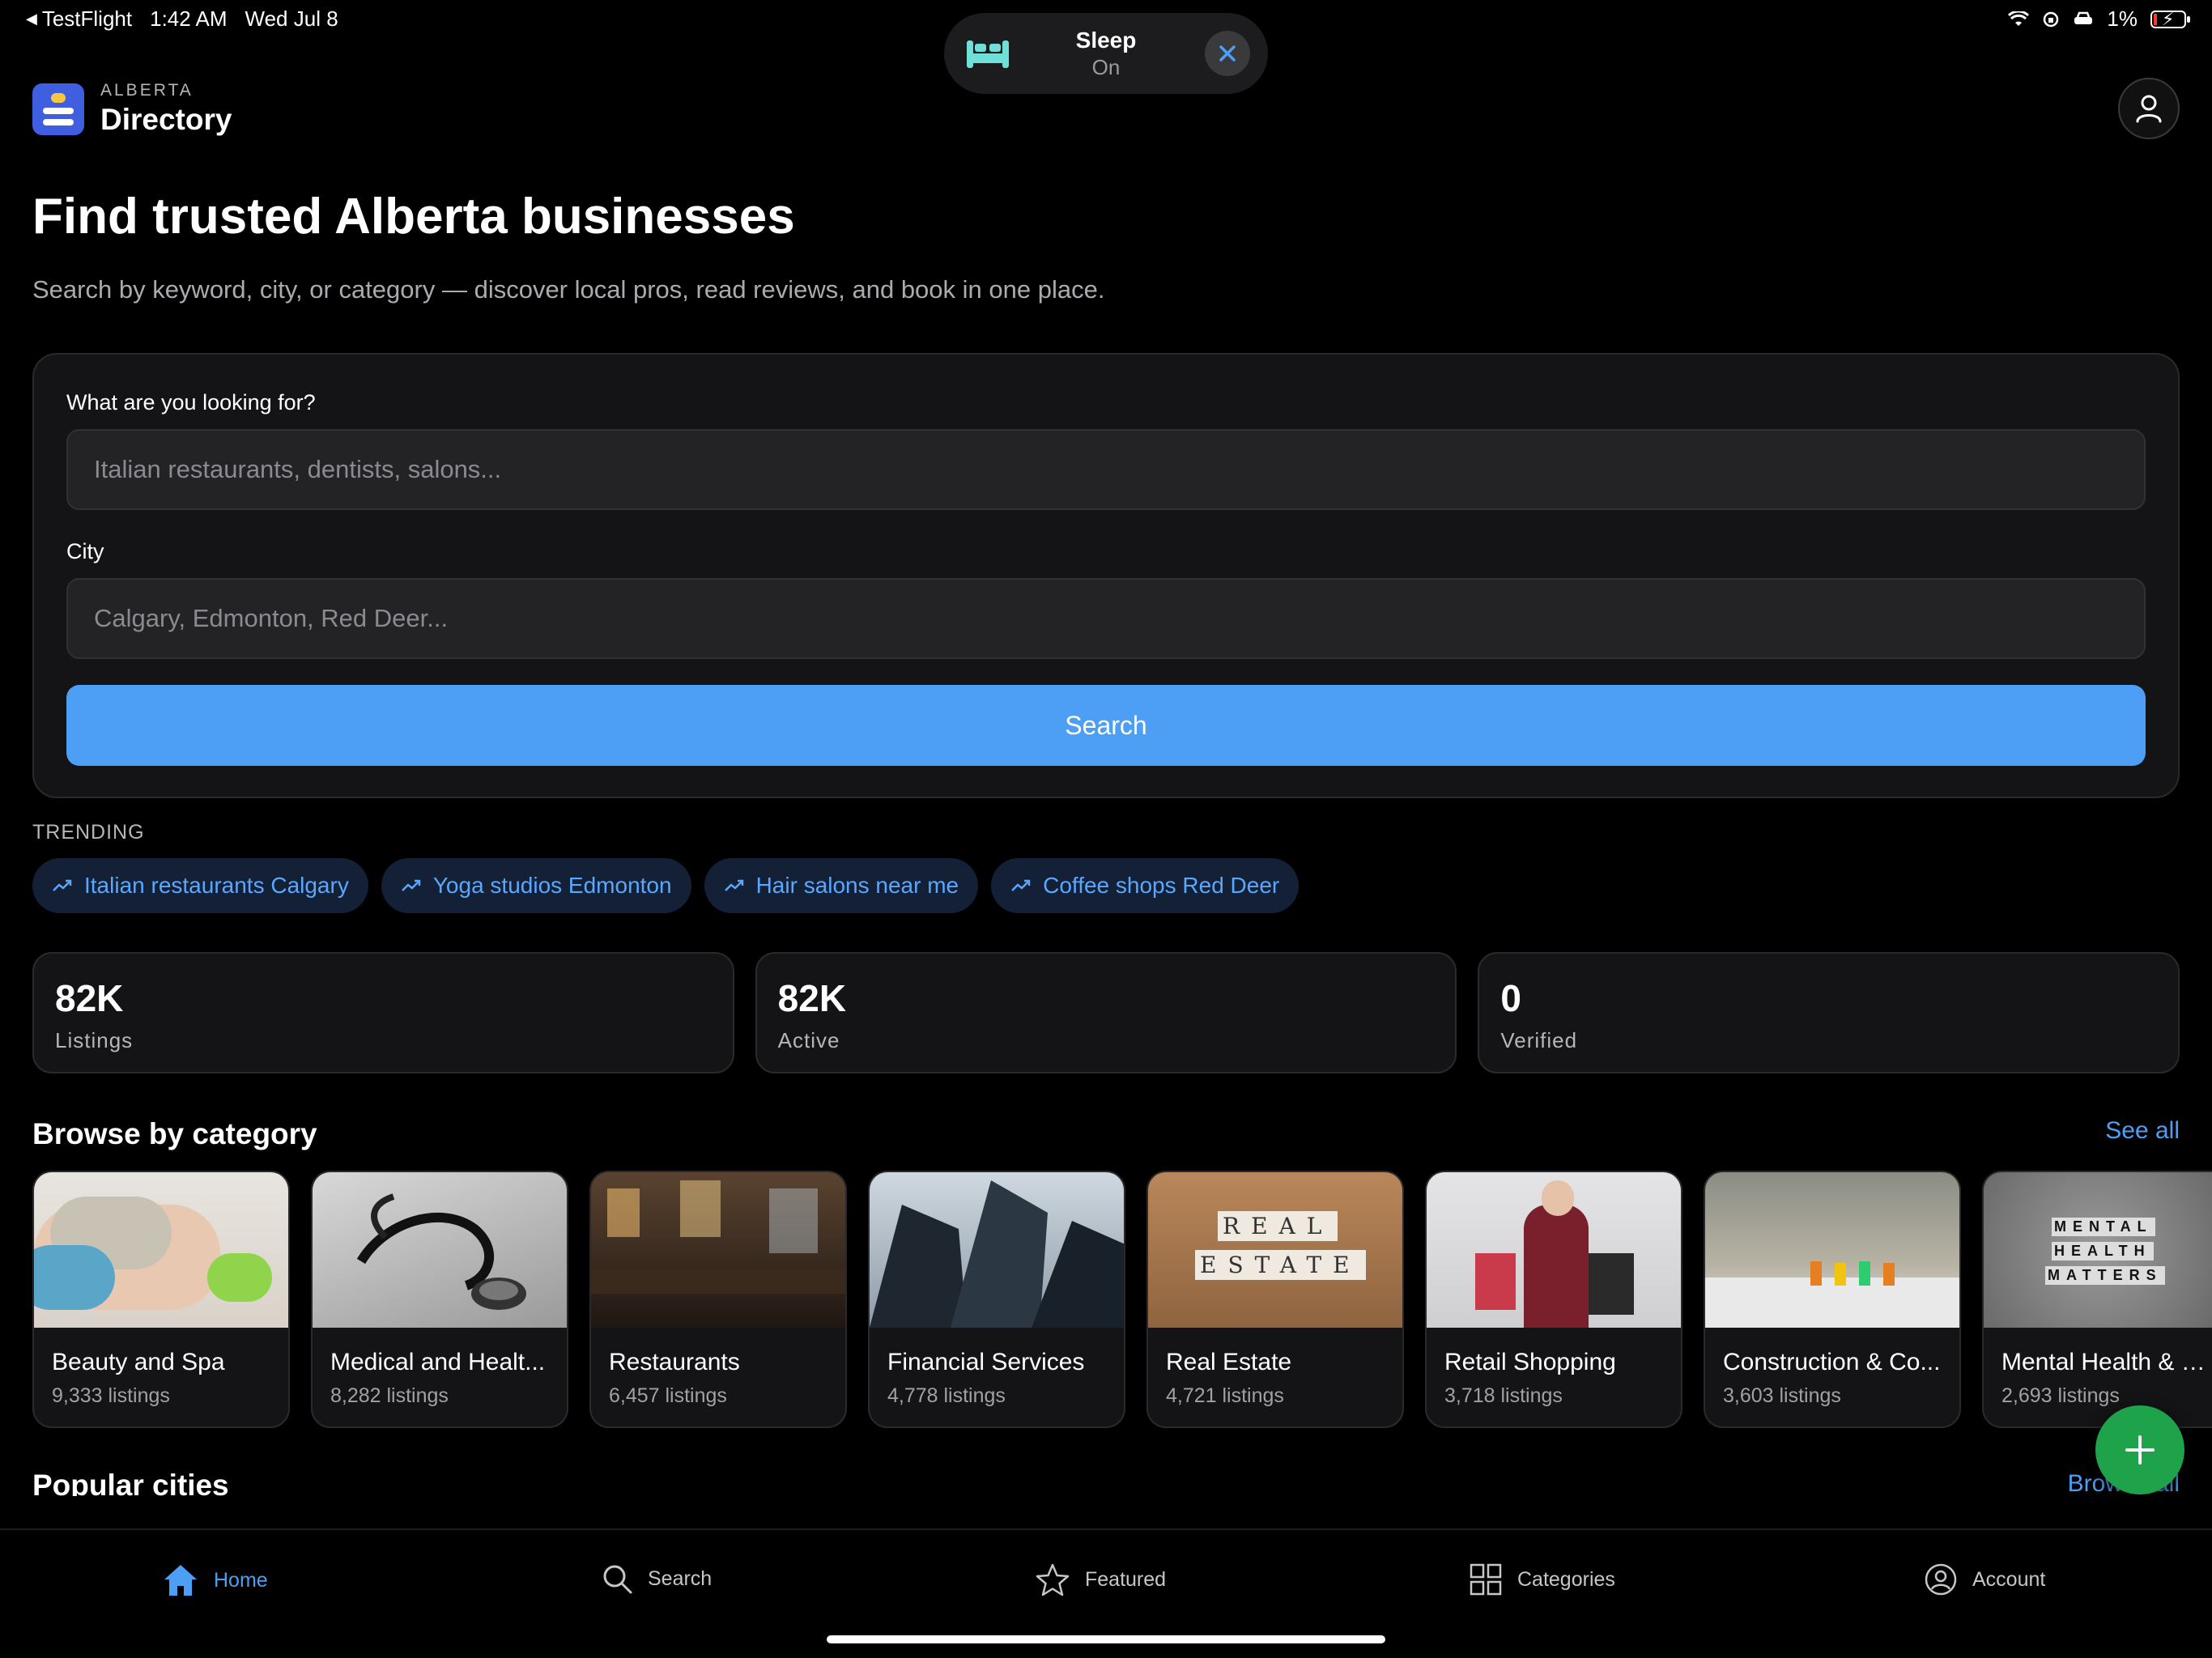 Image resolution: width=2212 pixels, height=1658 pixels. I want to click on close-icon, so click(1228, 53).